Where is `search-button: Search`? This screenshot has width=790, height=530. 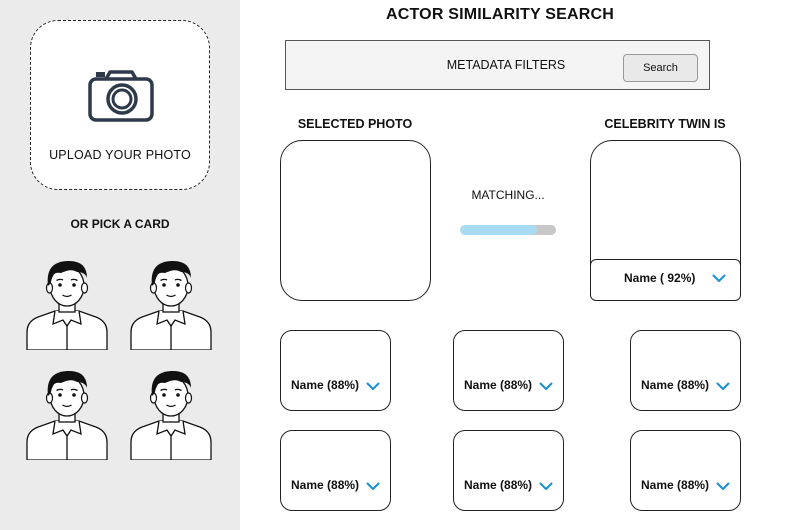 search-button: Search is located at coordinates (660, 68).